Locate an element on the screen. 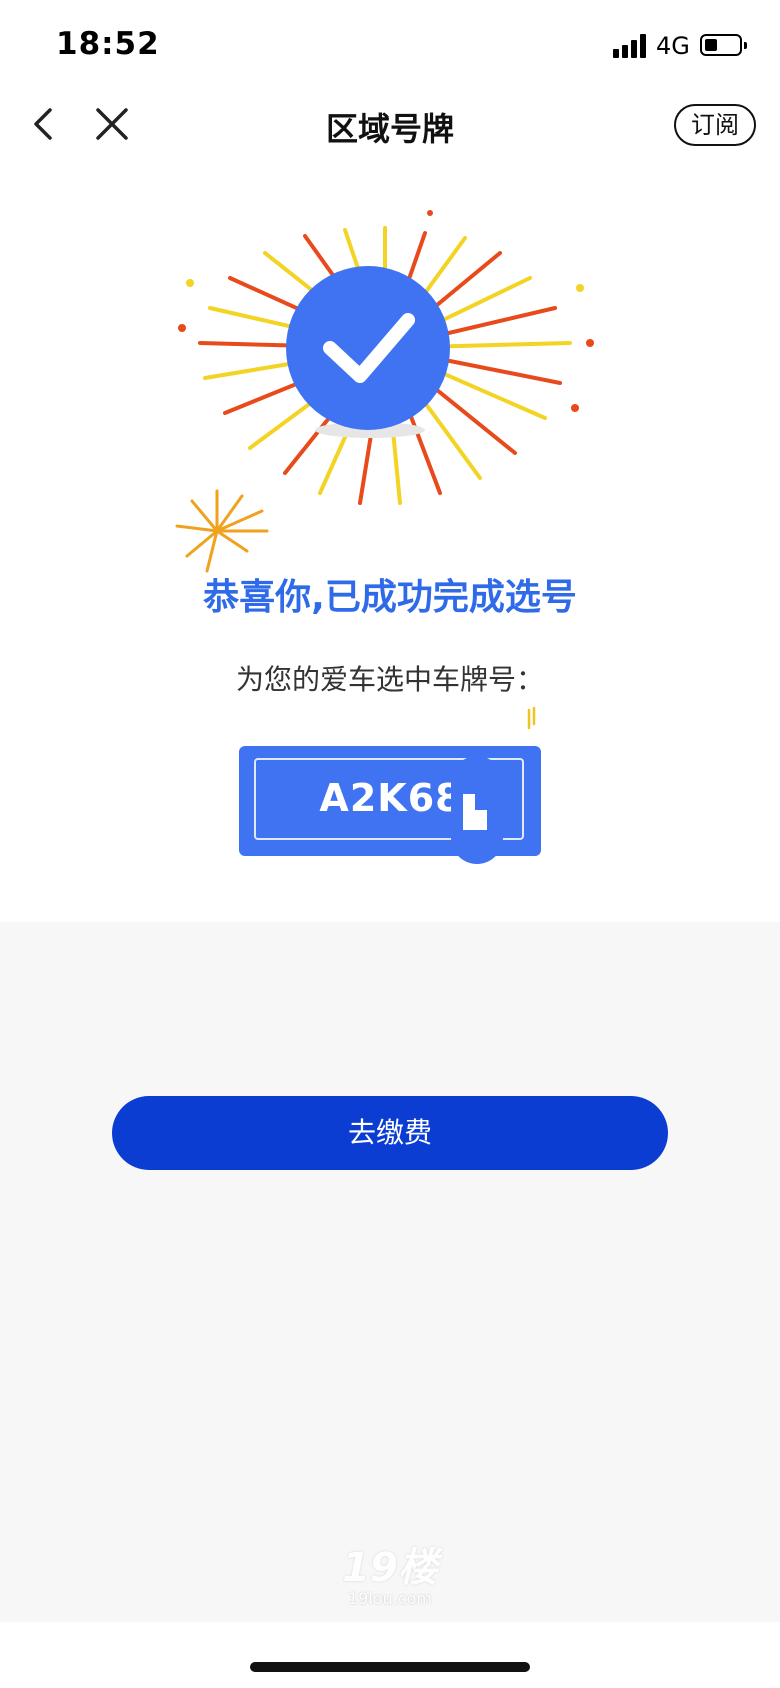  watermark-logo-text: 19楼 is located at coordinates (390, 1568).